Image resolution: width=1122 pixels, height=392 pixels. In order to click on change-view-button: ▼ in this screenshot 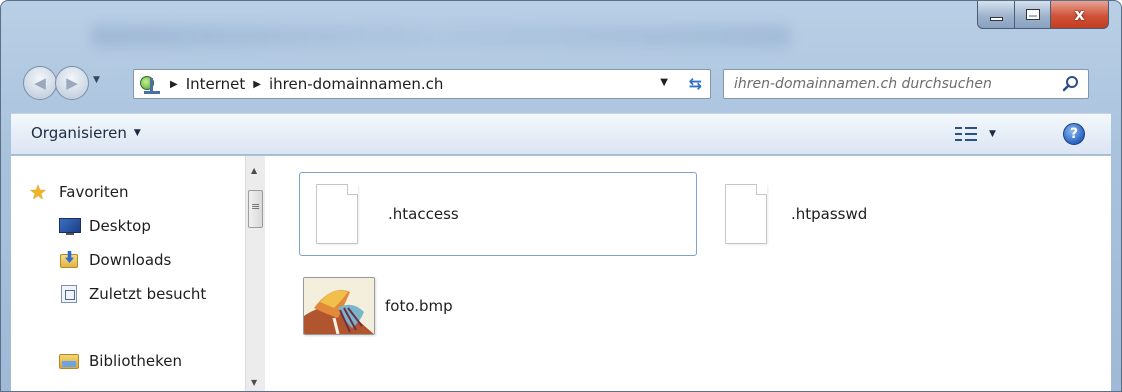, I will do `click(975, 134)`.